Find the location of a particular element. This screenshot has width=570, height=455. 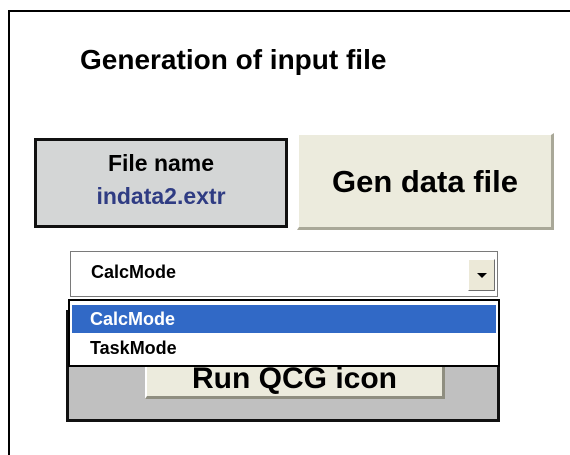

panel-title: Generation of input file is located at coordinates (233, 59).